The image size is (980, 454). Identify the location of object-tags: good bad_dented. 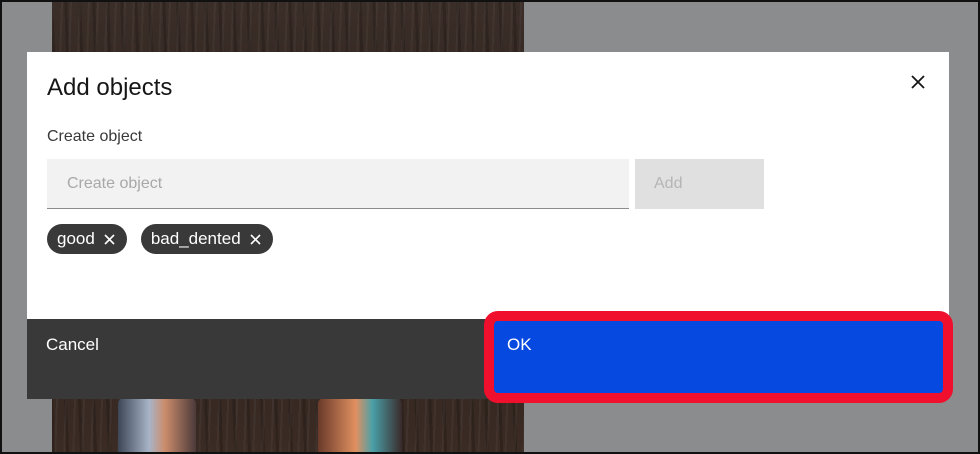
(160, 239).